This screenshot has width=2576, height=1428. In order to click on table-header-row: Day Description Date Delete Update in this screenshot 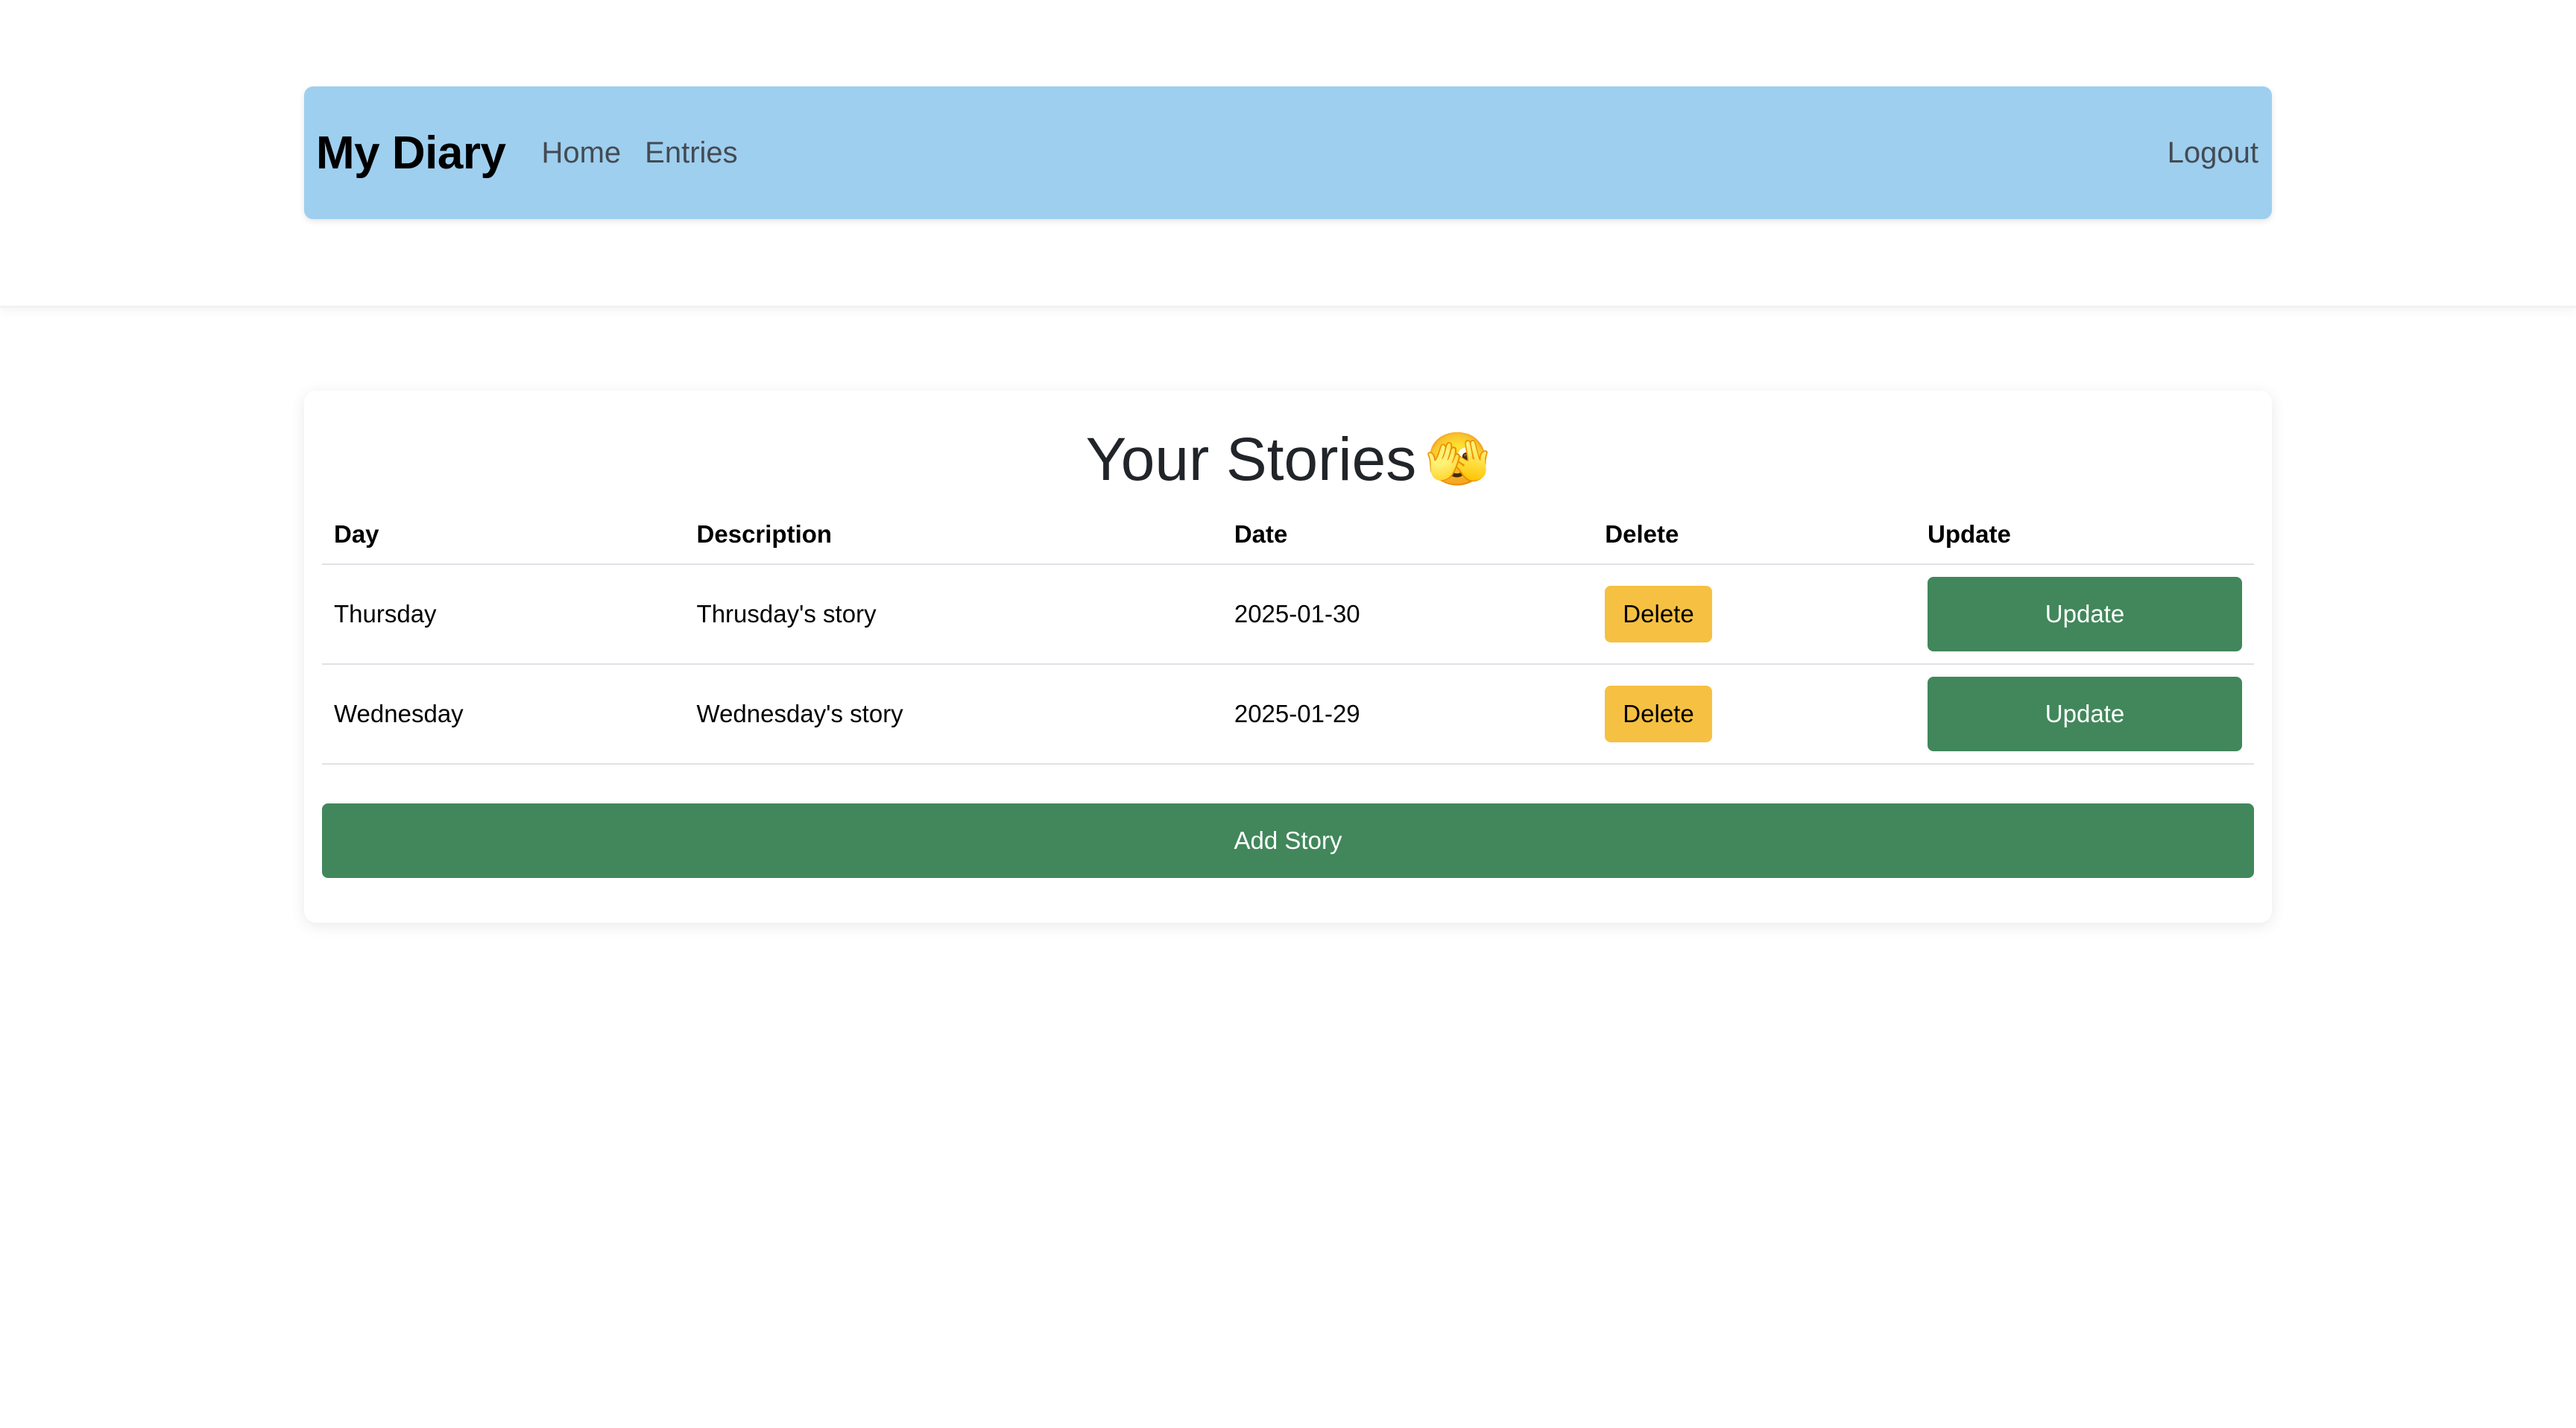, I will do `click(1288, 535)`.